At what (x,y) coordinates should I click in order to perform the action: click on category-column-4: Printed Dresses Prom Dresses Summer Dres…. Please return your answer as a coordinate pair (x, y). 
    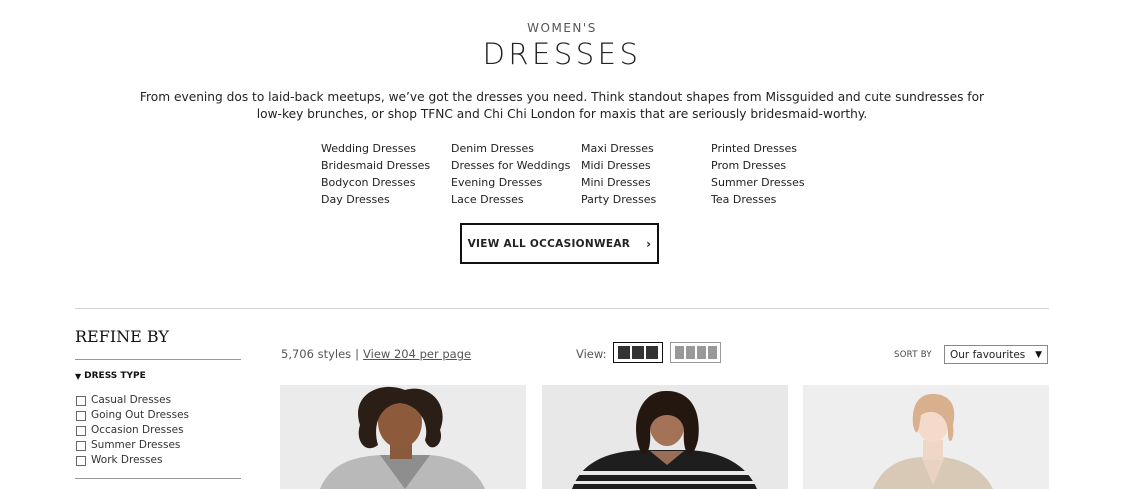
    Looking at the image, I should click on (758, 174).